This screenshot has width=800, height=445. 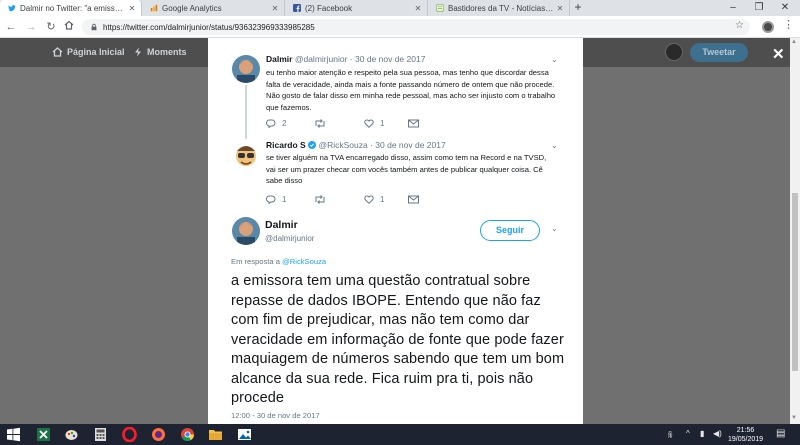 I want to click on tweet-actions: 2 1, so click(x=366, y=125).